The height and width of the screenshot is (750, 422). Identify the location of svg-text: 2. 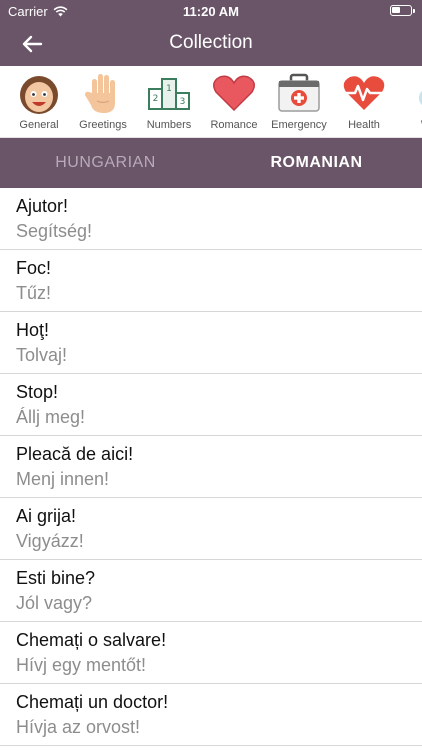
(156, 99).